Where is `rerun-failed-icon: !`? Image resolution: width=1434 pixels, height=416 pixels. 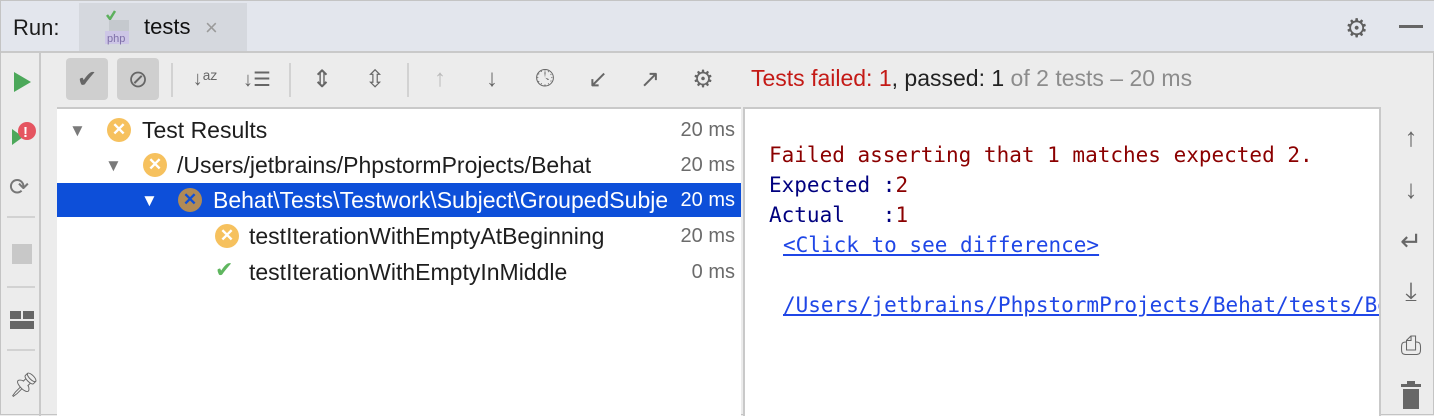 rerun-failed-icon: ! is located at coordinates (22, 134).